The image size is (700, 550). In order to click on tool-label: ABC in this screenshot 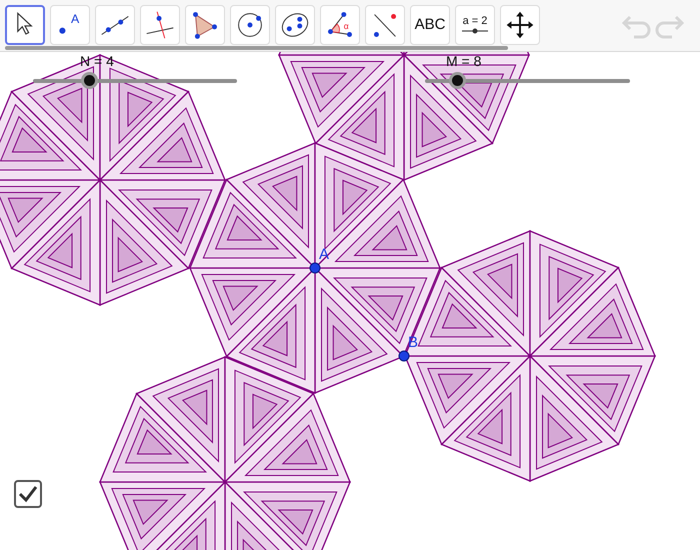, I will do `click(430, 24)`.